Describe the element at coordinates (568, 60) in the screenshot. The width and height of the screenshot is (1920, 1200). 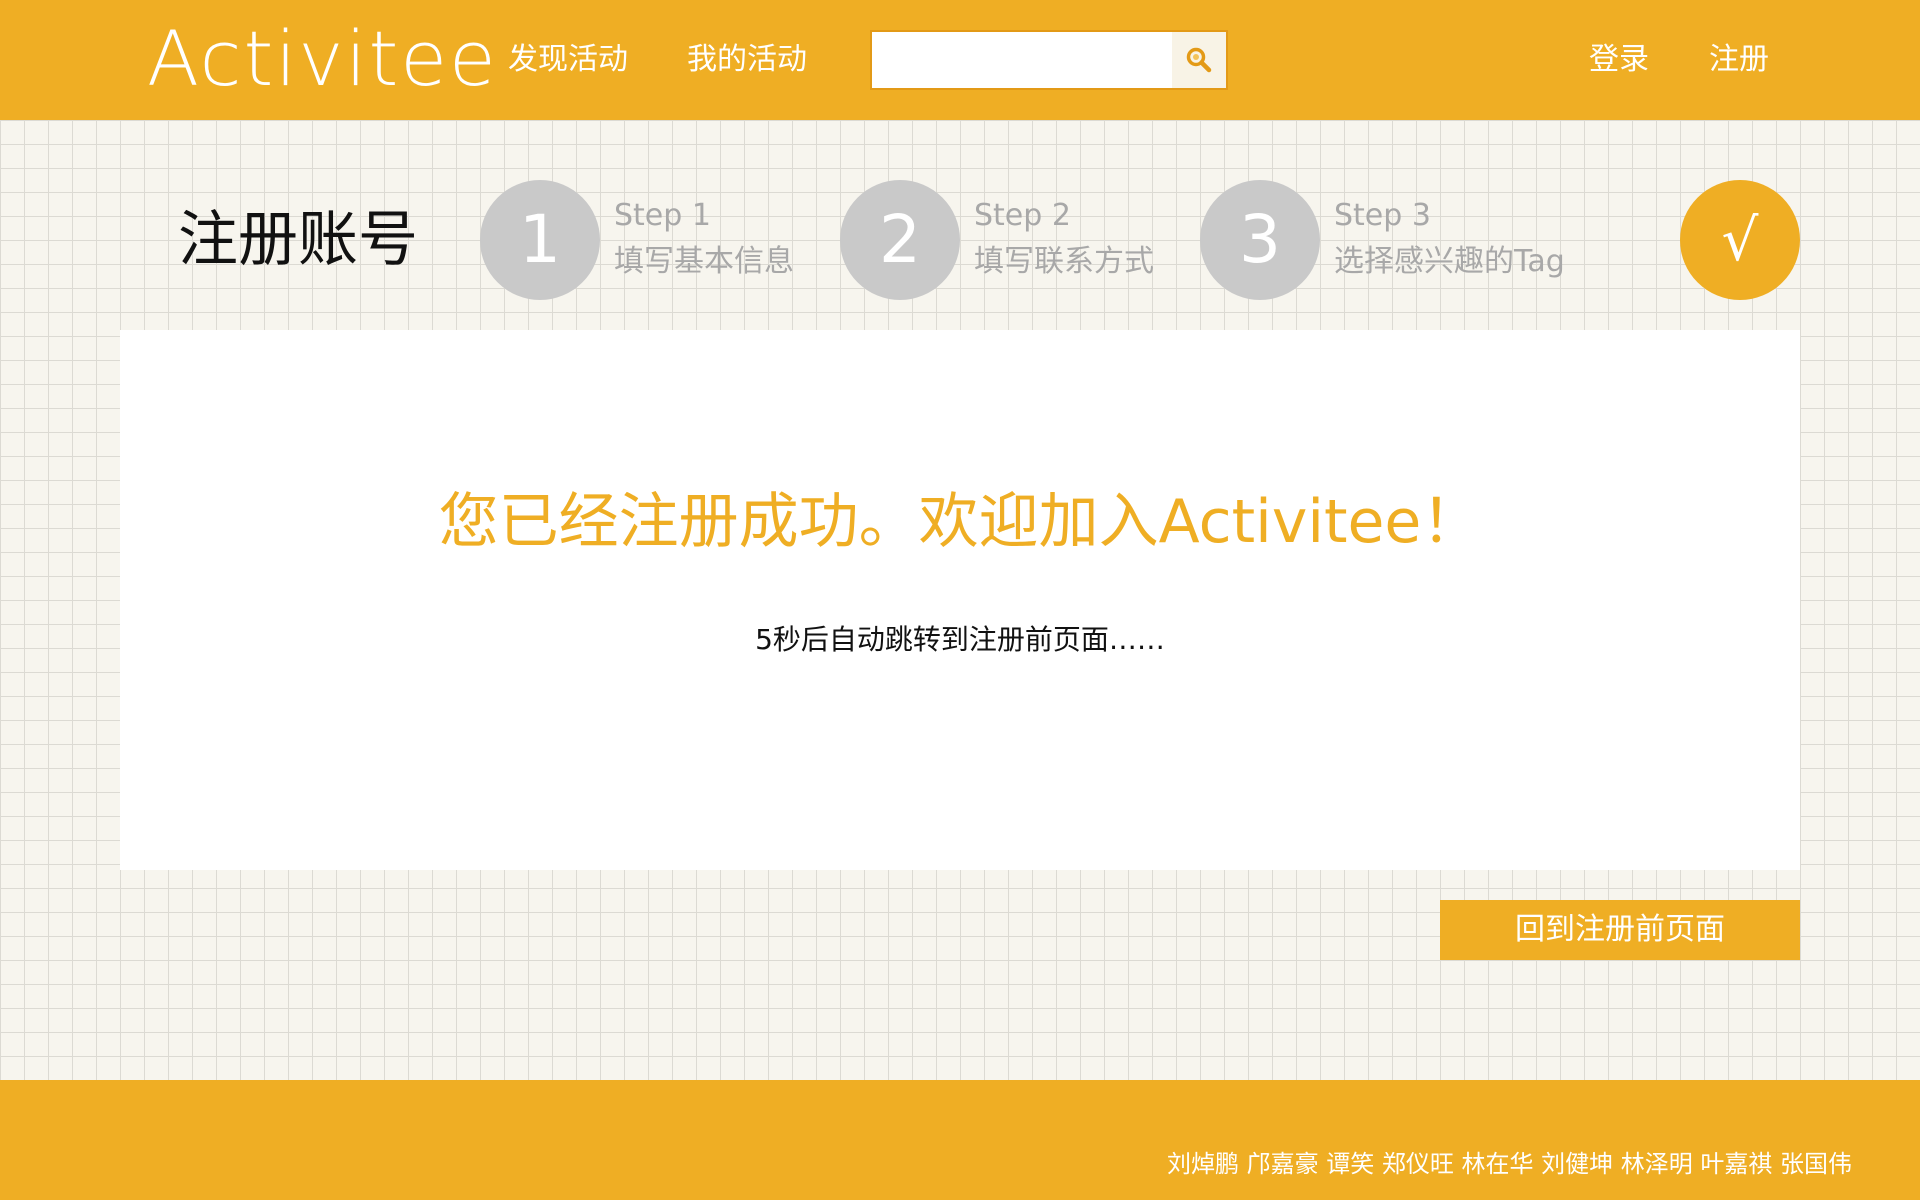
I see `nav-discover-activities: 发现活动` at that location.